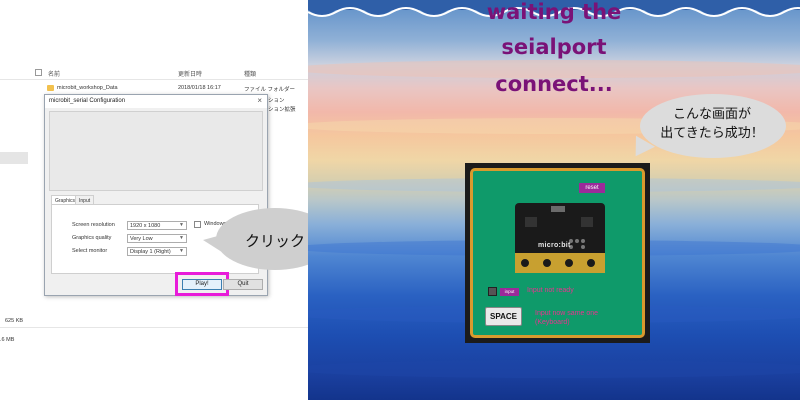  Describe the element at coordinates (156, 151) in the screenshot. I see `banner-preview` at that location.